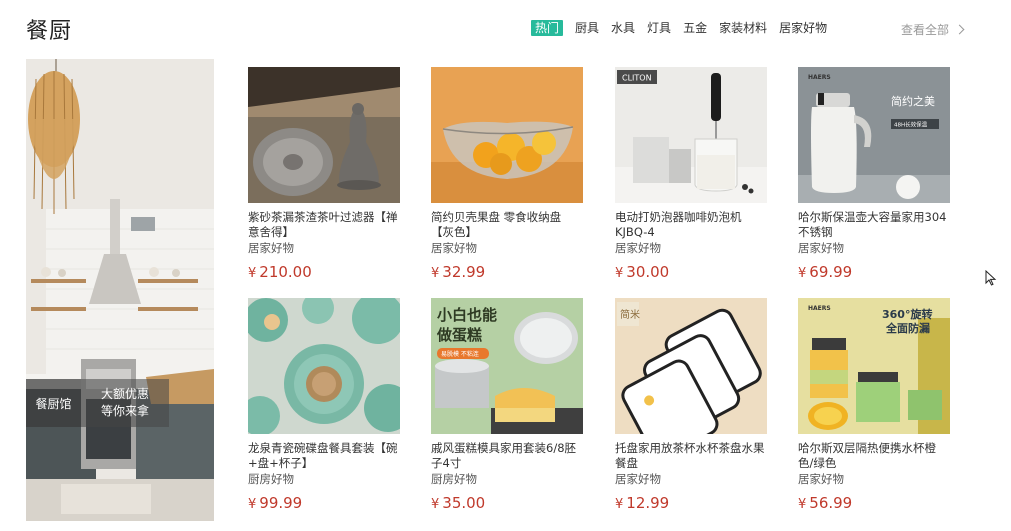  I want to click on price-value: 30.00, so click(648, 272).